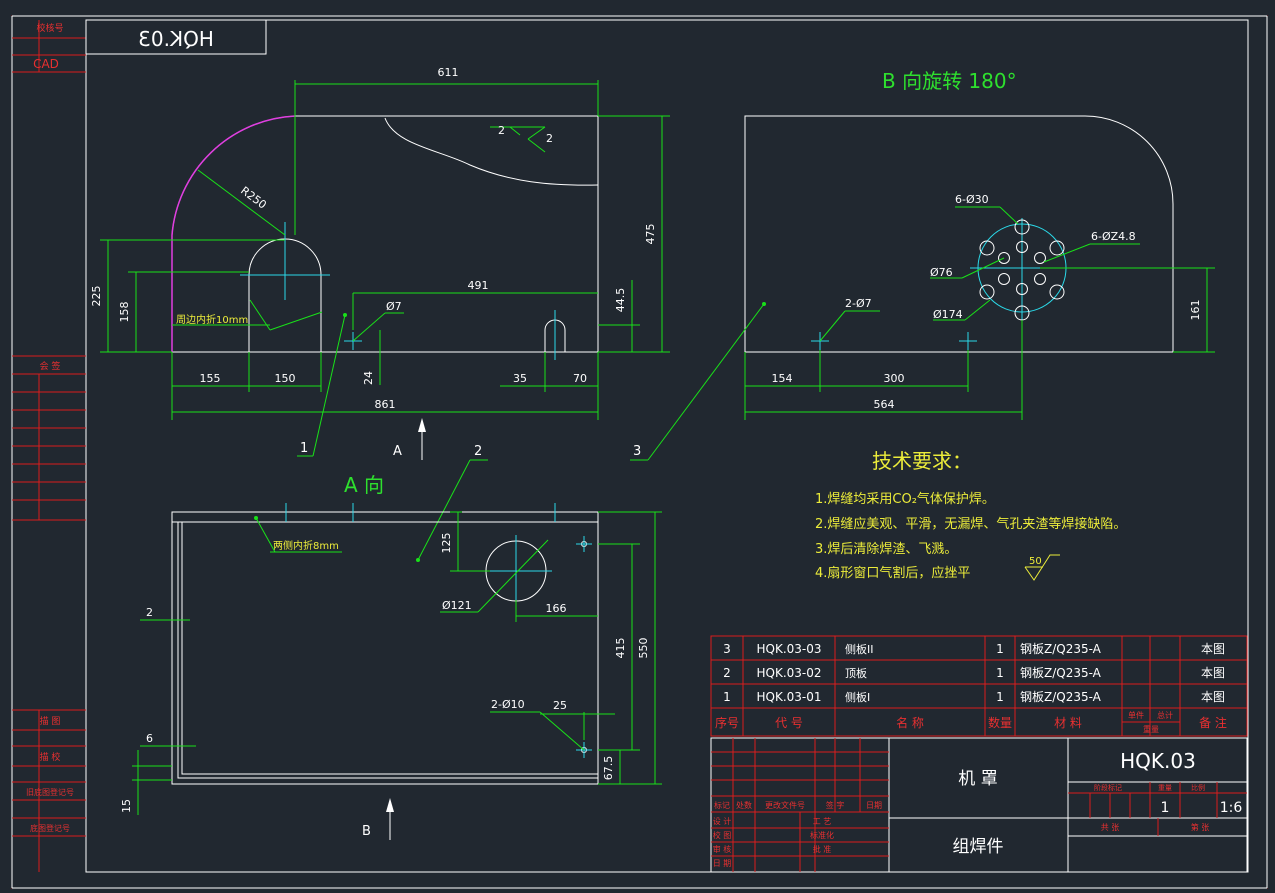 The image size is (1275, 893). I want to click on dim-161: 161, so click(1195, 310).